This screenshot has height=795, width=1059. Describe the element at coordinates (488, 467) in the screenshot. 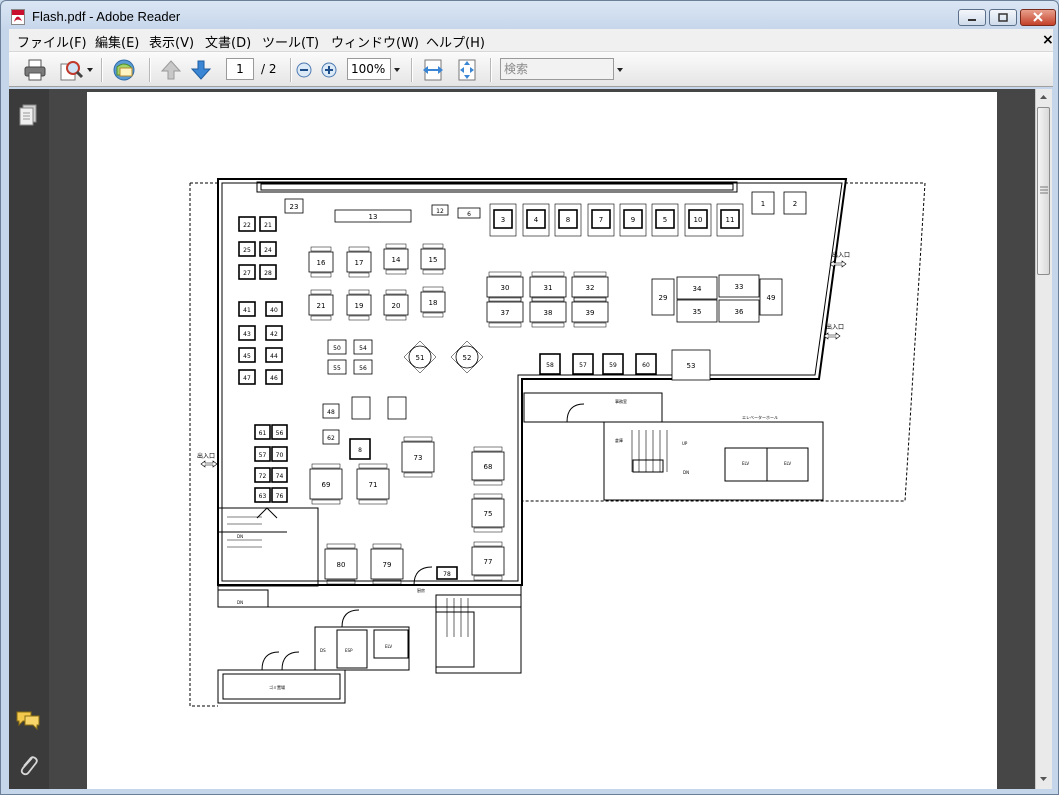

I see `table-number: 68` at that location.